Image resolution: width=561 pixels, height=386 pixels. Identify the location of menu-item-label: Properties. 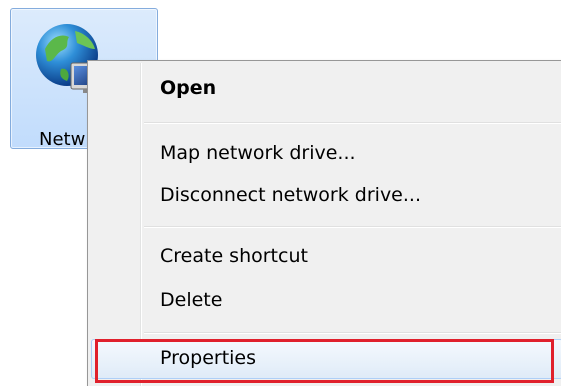
(208, 358).